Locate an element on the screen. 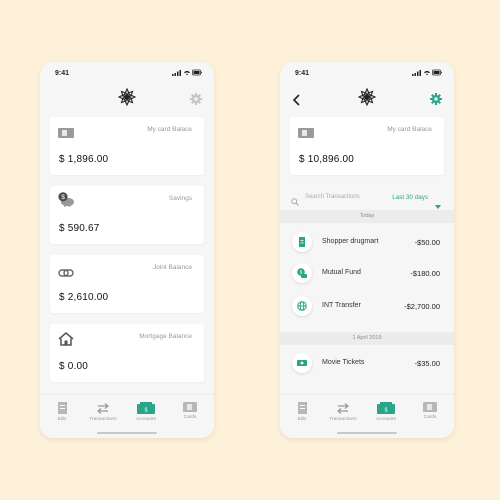 Image resolution: width=500 pixels, height=500 pixels. back-arrow-icon is located at coordinates (296, 99).